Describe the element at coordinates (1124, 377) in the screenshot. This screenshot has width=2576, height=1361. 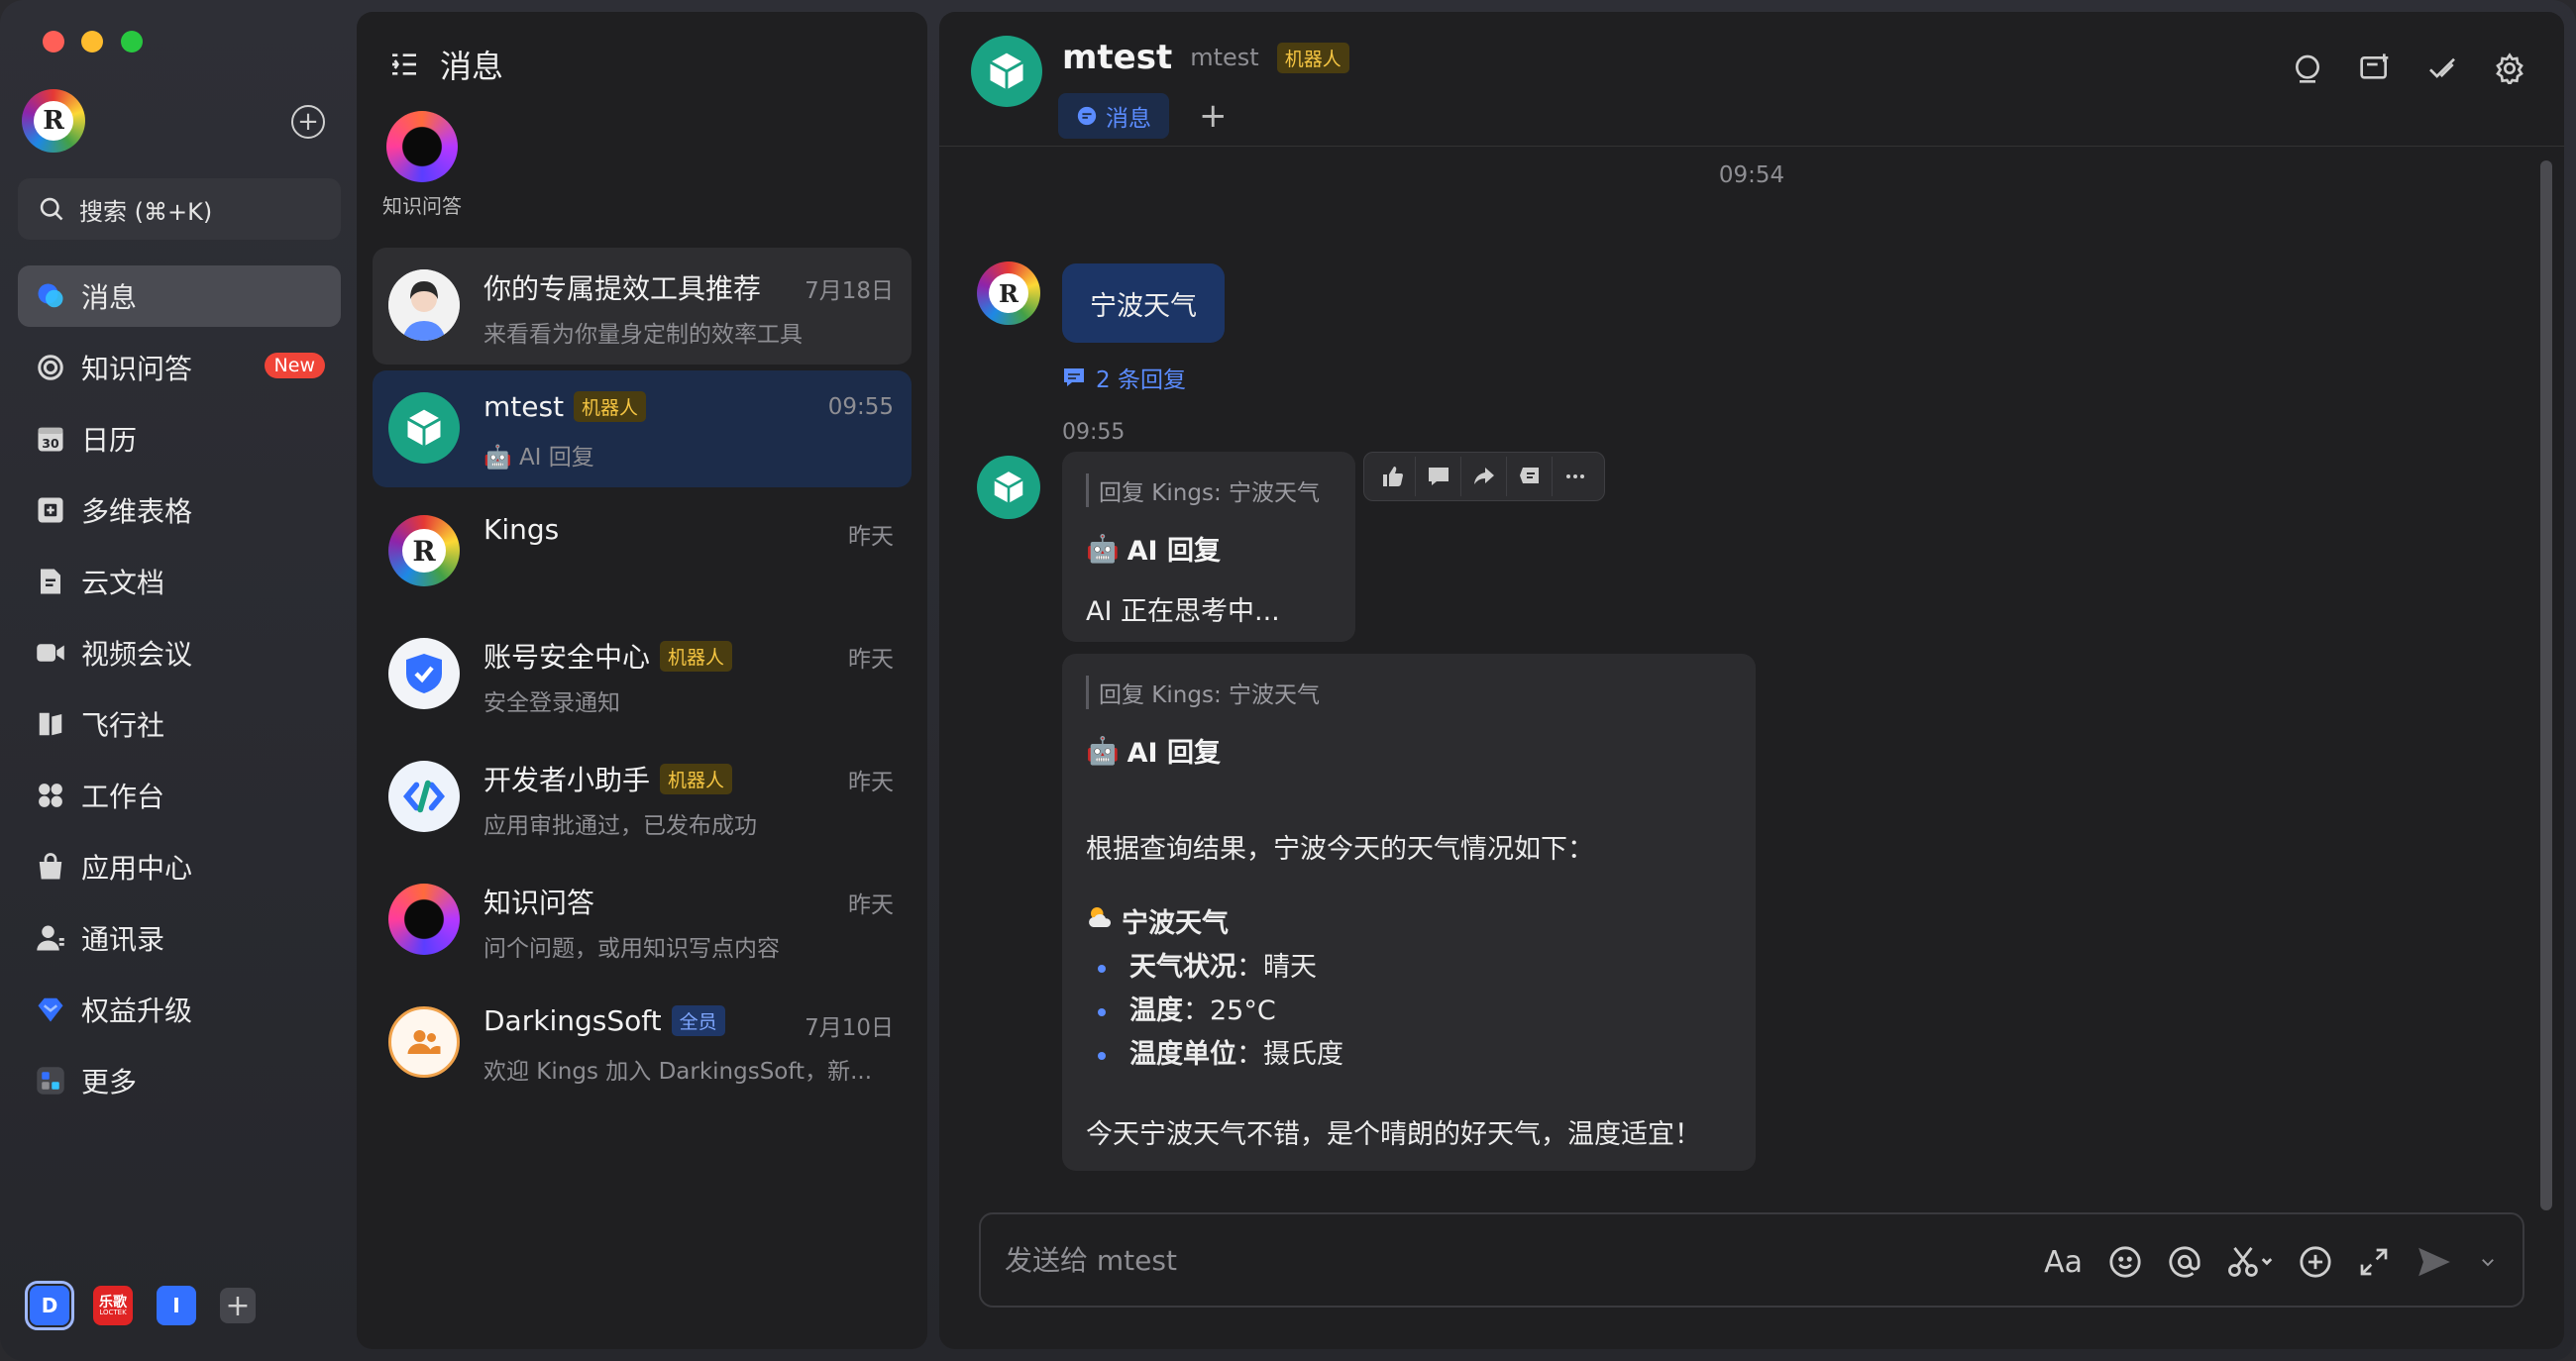
I see `thread-reply-link: 2 条回复` at that location.